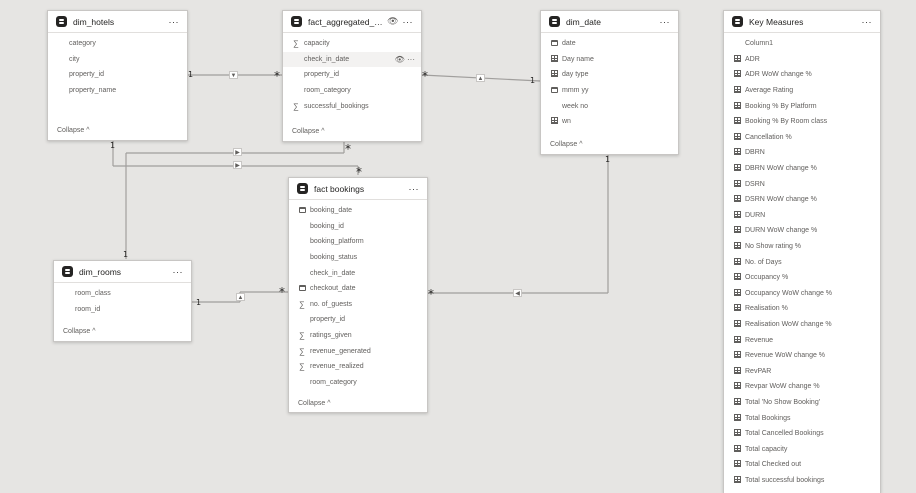 This screenshot has width=916, height=493. Describe the element at coordinates (609, 91) in the screenshot. I see `field-row: mmm yy` at that location.